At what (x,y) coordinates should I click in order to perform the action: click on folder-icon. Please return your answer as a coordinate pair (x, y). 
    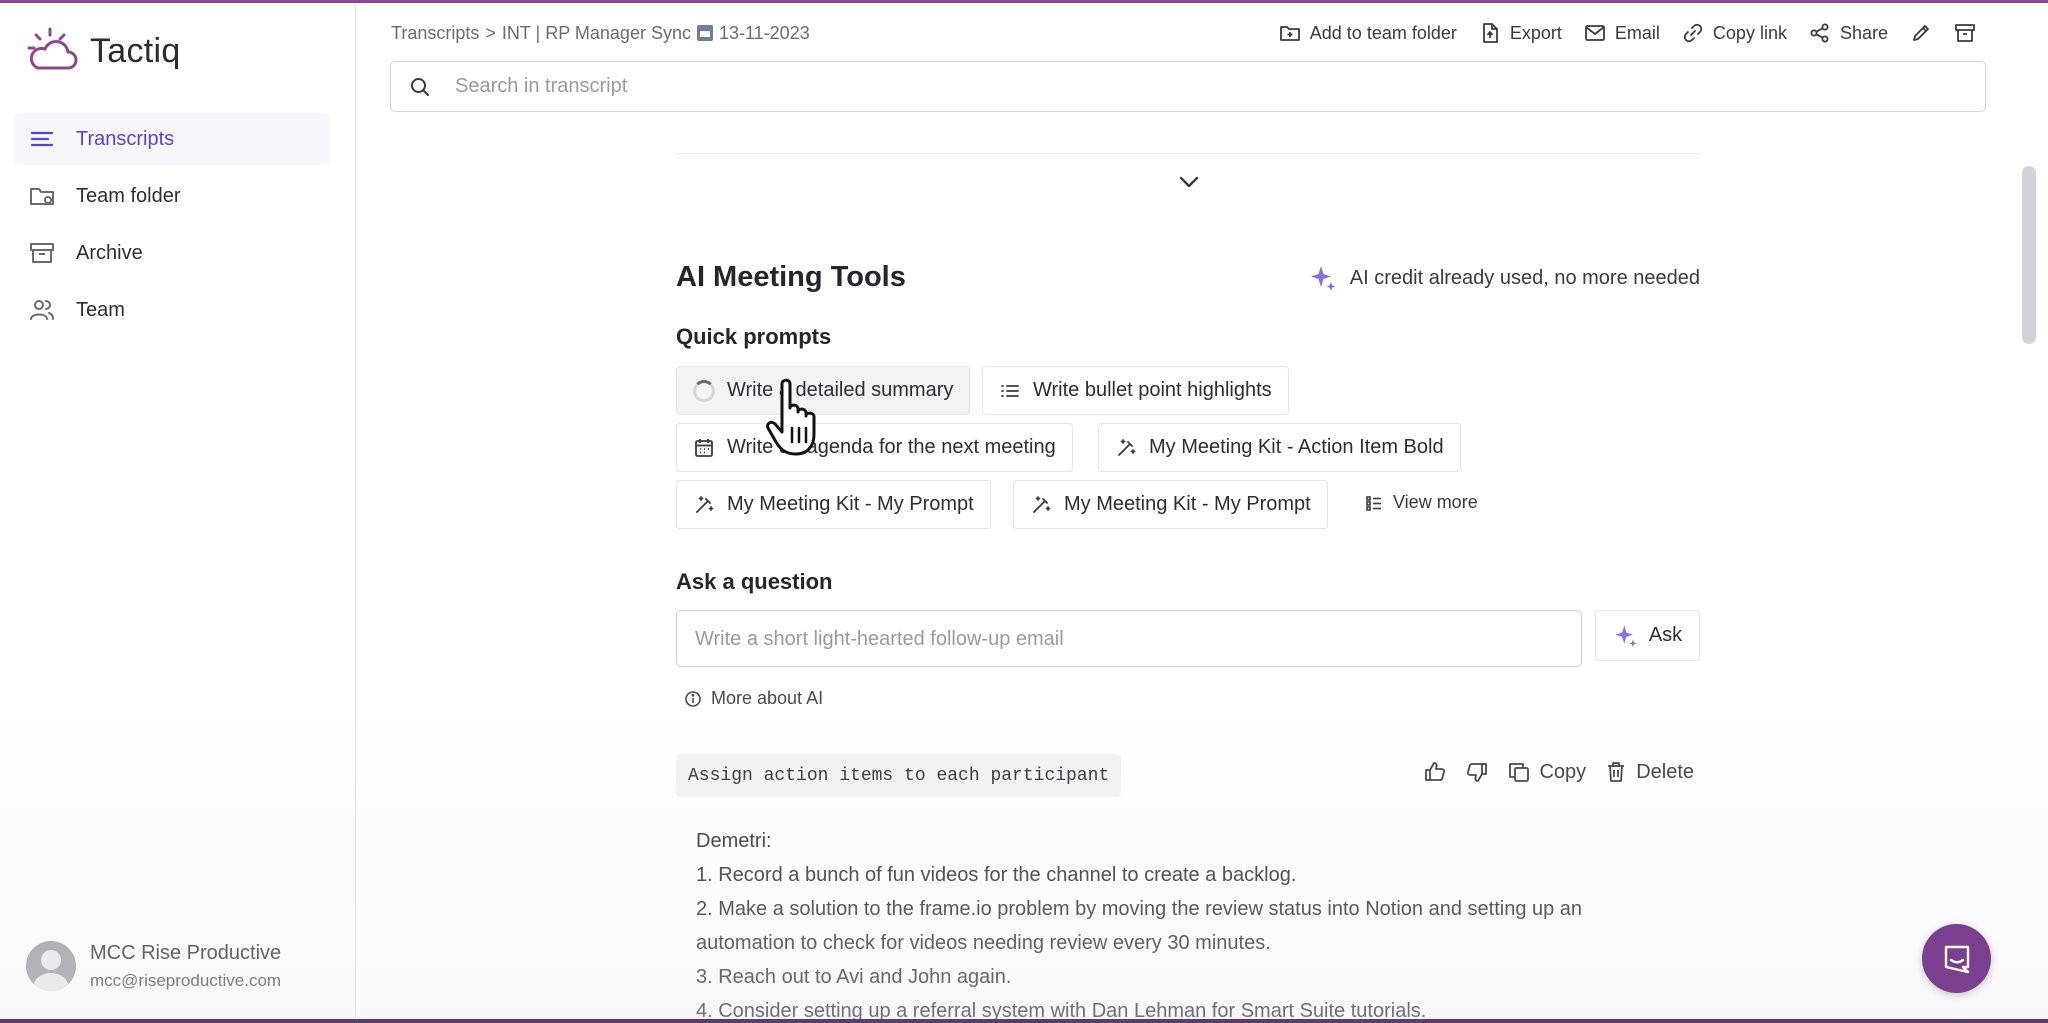
    Looking at the image, I should click on (42, 196).